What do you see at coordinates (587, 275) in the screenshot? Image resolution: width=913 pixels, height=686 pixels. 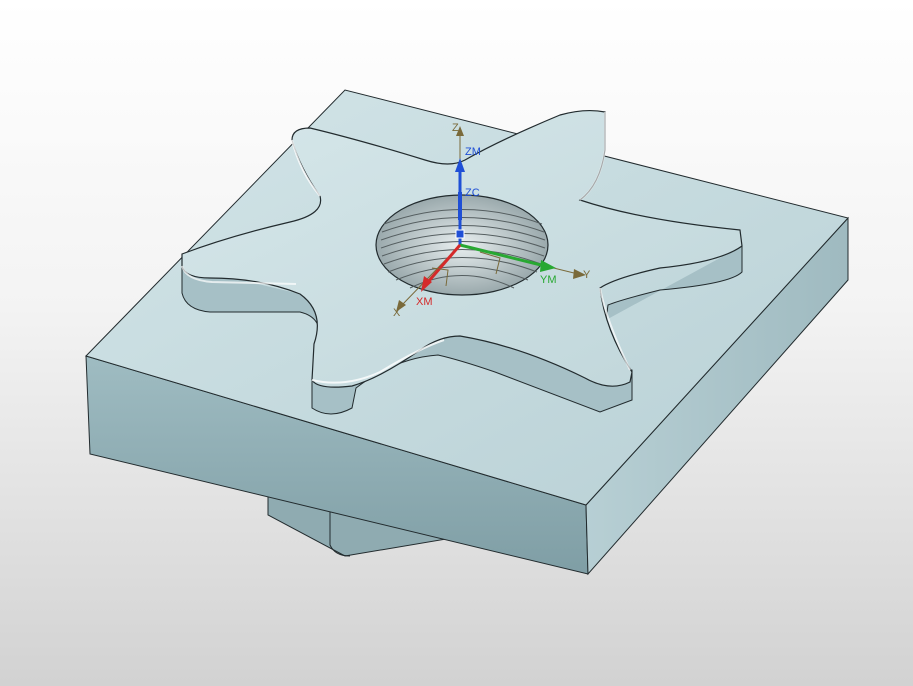 I see `wcs-y-label: Y` at bounding box center [587, 275].